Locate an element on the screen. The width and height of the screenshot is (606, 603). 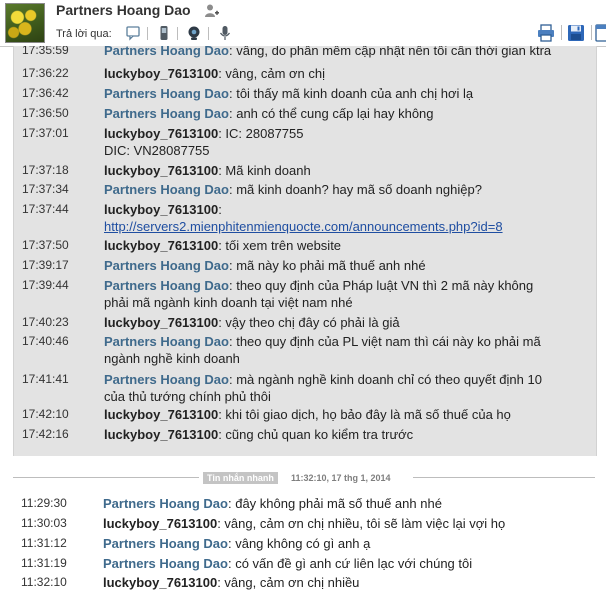
message-time: 17:36:42 is located at coordinates (45, 93).